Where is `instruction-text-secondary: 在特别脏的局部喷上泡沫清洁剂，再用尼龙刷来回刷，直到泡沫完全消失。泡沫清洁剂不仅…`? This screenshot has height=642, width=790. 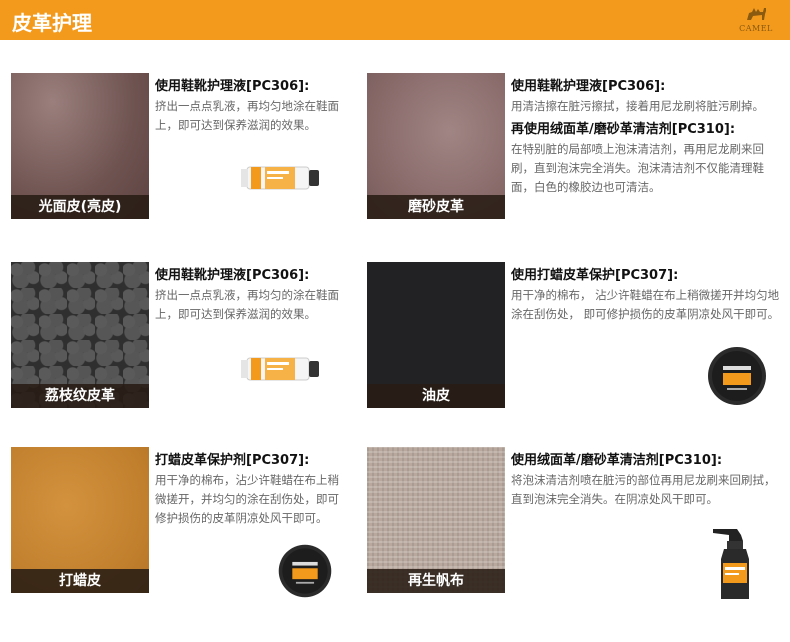 instruction-text-secondary: 在特别脏的局部喷上泡沫清洁剂，再用尼龙刷来回刷，直到泡沫完全消失。泡沫清洁剂不仅… is located at coordinates (637, 168).